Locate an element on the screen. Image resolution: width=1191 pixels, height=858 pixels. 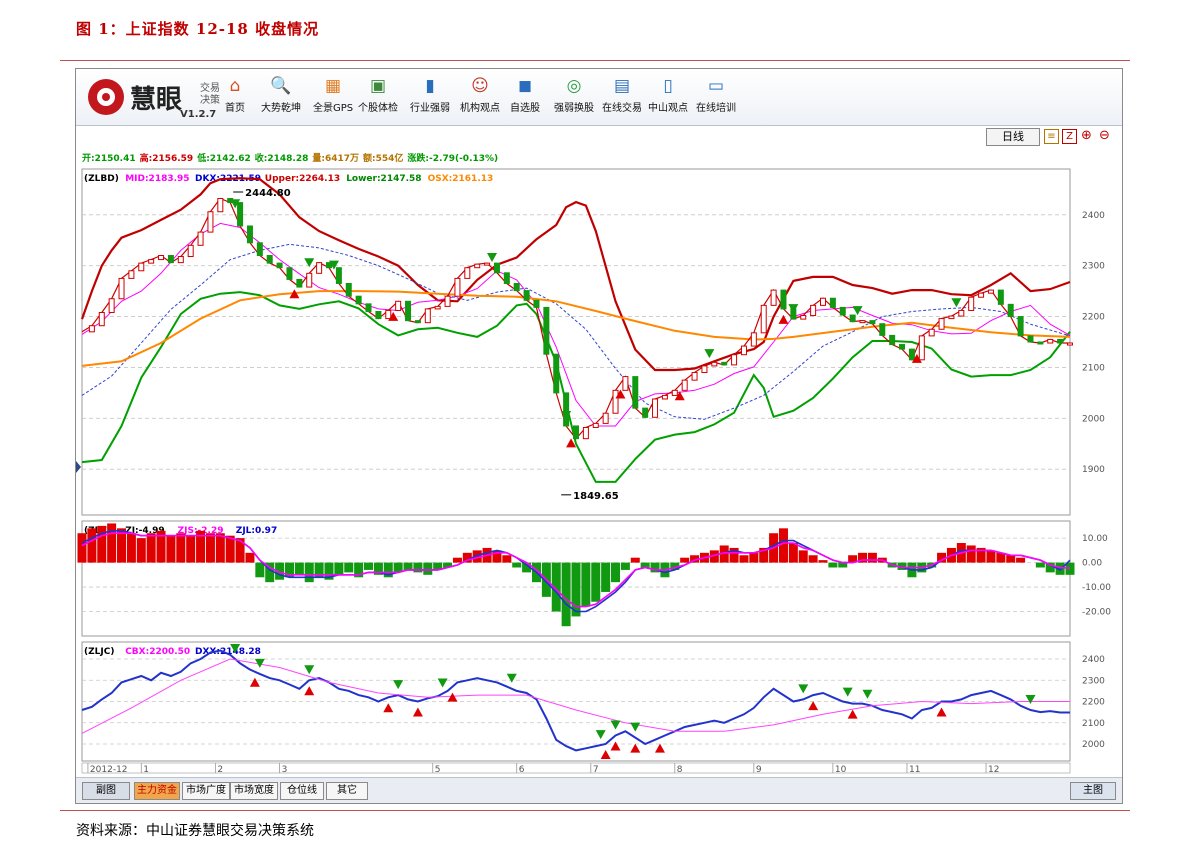
toolbar-item-6: ◼ 自选股 is located at coordinates (525, 94).